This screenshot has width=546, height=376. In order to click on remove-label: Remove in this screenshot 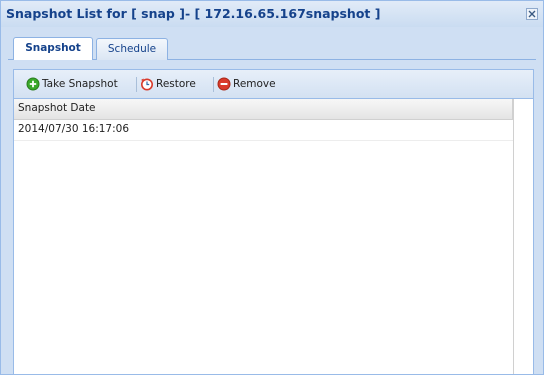, I will do `click(254, 84)`.